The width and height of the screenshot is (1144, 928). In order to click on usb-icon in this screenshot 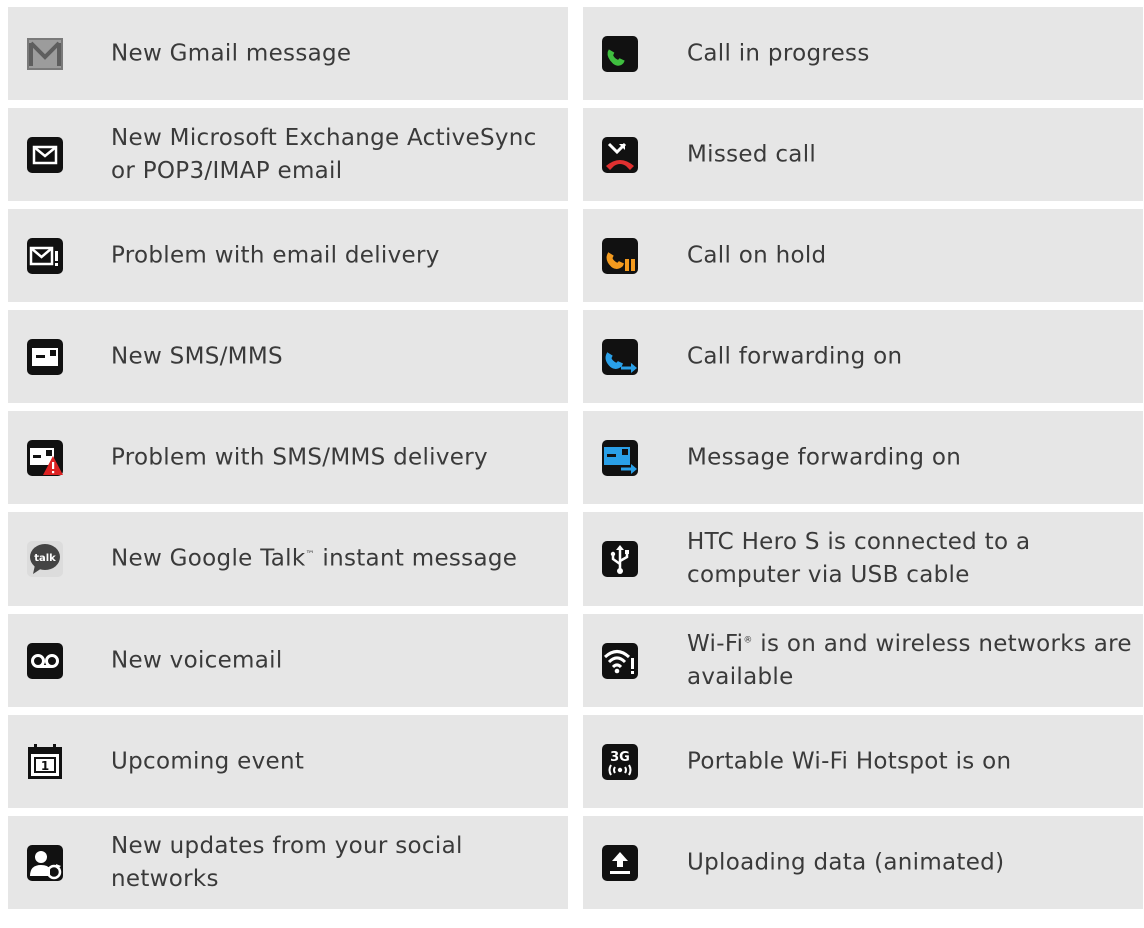, I will do `click(620, 559)`.